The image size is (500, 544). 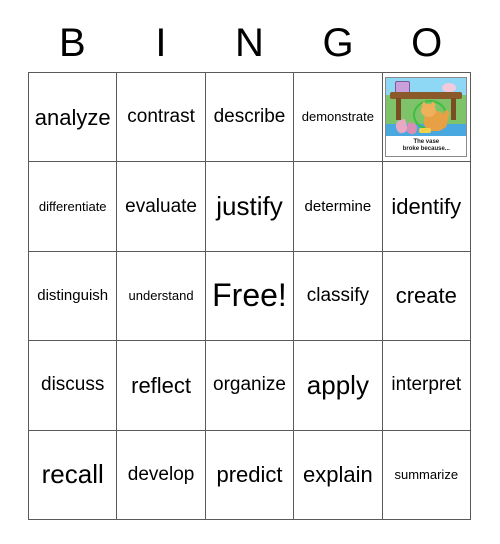 I want to click on bingo-cell-label: summarize, so click(x=426, y=474).